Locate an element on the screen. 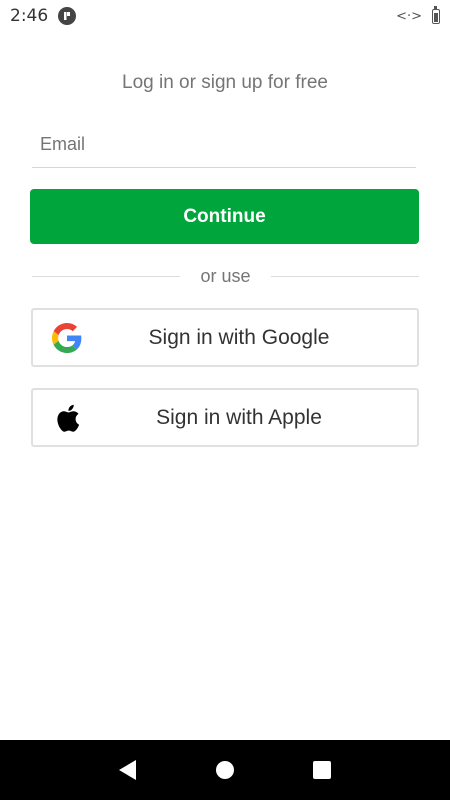 Image resolution: width=450 pixels, height=800 pixels. apple-logo-icon is located at coordinates (67, 418).